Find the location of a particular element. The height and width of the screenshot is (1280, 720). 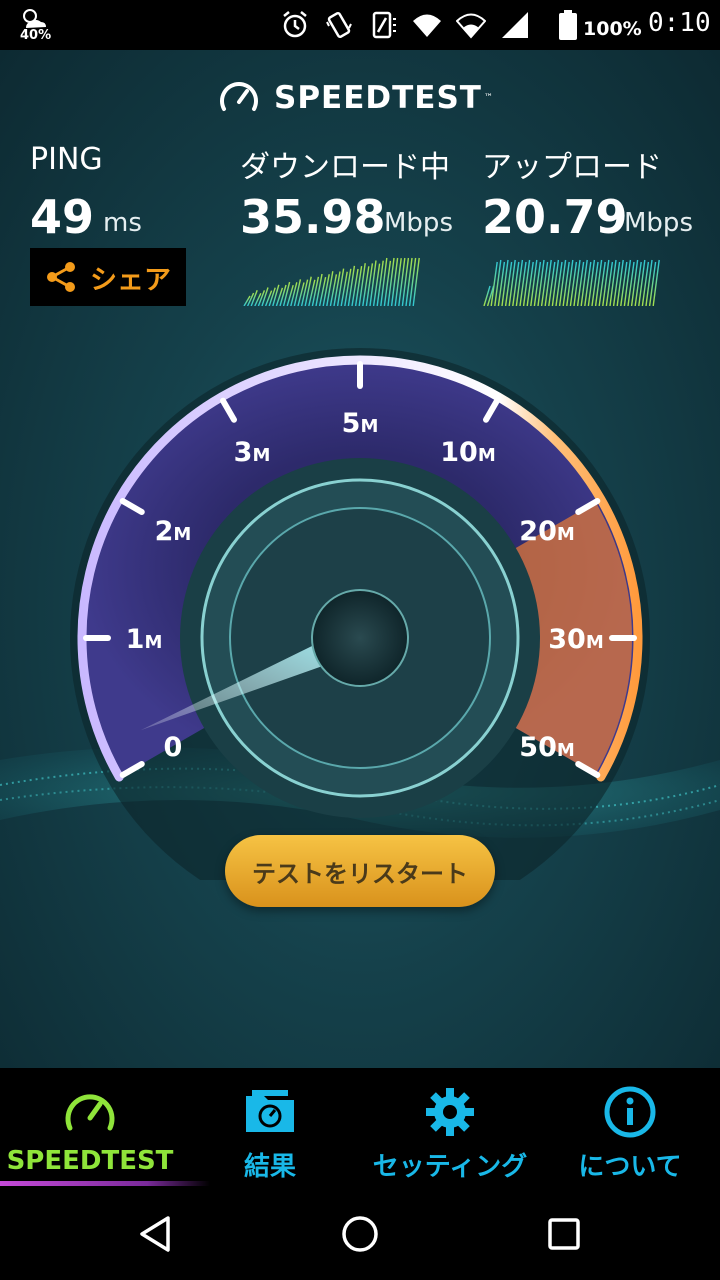

clock: 0:10 is located at coordinates (679, 23).